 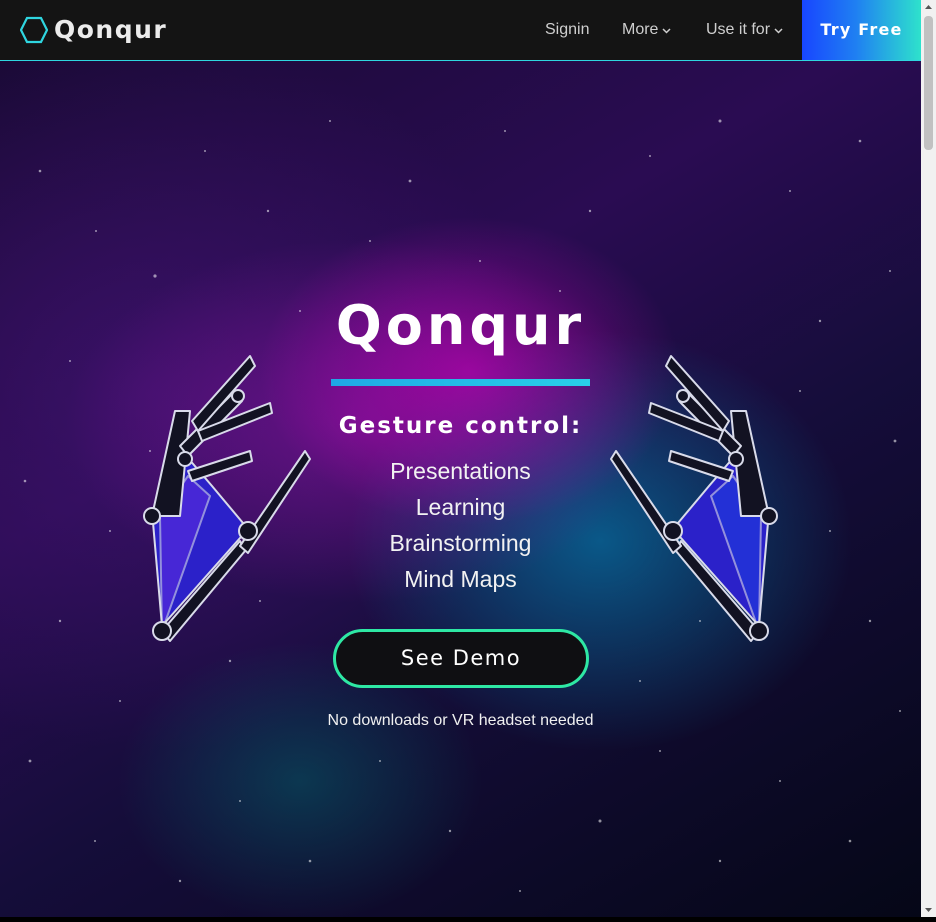 What do you see at coordinates (460, 471) in the screenshot?
I see `list-item: Presentations` at bounding box center [460, 471].